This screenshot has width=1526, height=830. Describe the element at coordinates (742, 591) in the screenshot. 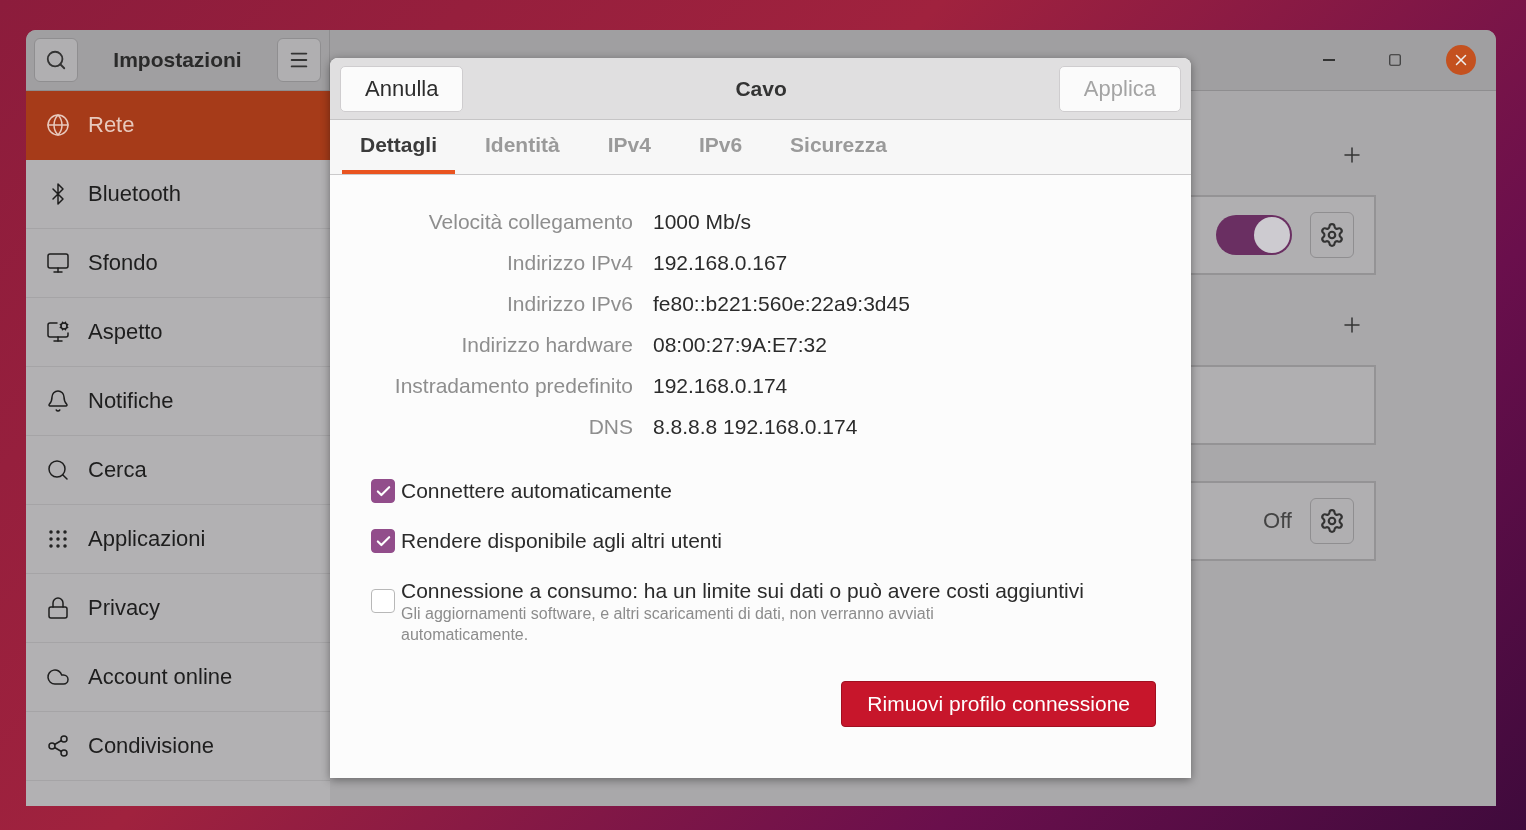

I see `checkbox-label: Connessione a consumo: ha un limite sui dati o può avere costi aggiuntivi` at that location.